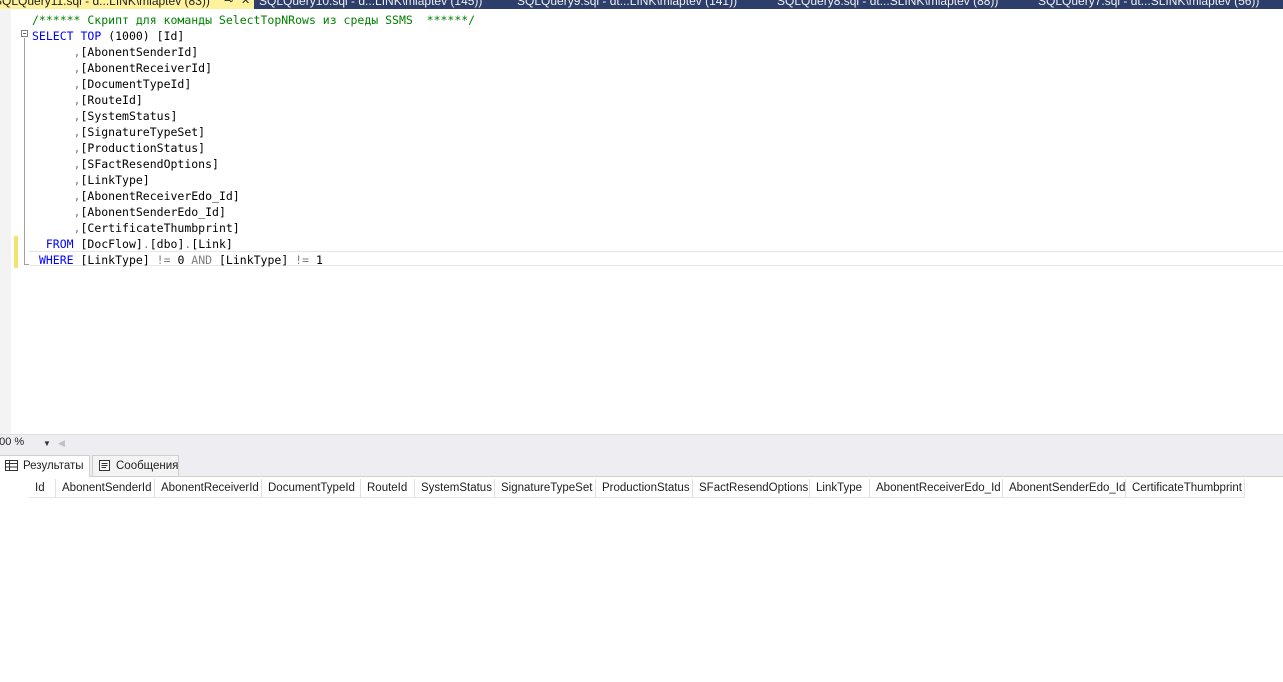 The image size is (1283, 682). I want to click on tab-label: SQLQuery8.sql - dt...SLINK\mlaptev (88)), so click(888, 4).